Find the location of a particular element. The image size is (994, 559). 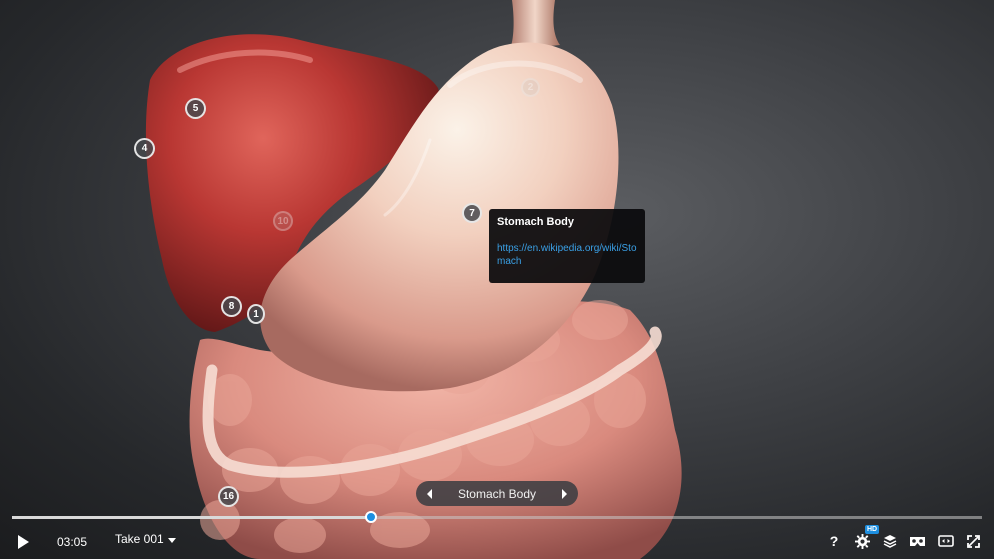

control-bar: 03:05 Take 001 ? HD is located at coordinates (497, 542).